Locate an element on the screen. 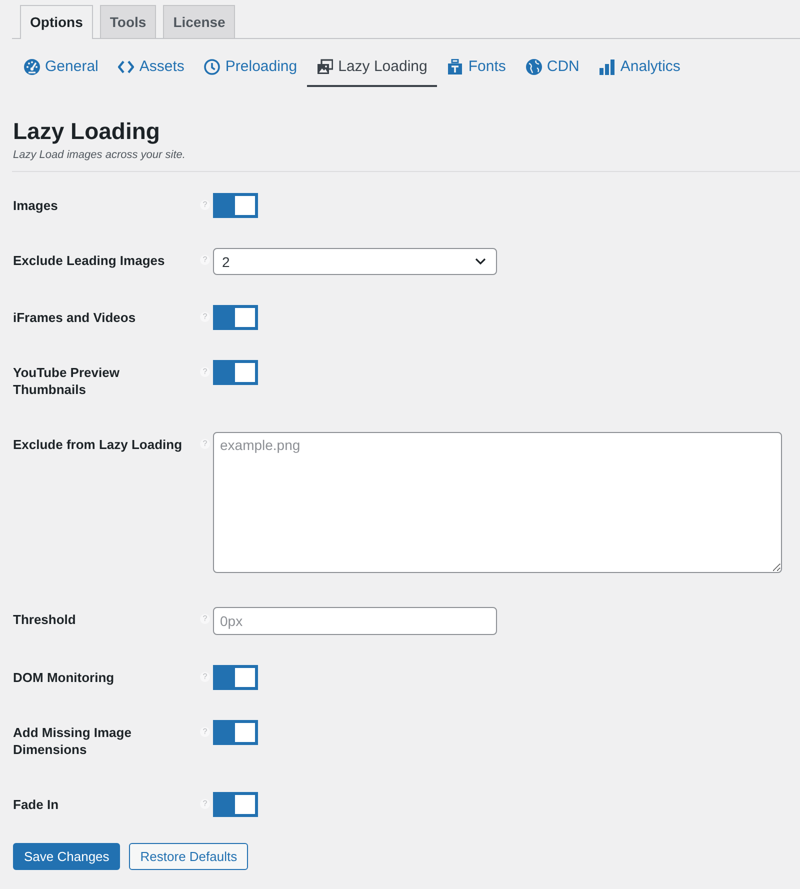 The width and height of the screenshot is (800, 889). code-icon is located at coordinates (126, 67).